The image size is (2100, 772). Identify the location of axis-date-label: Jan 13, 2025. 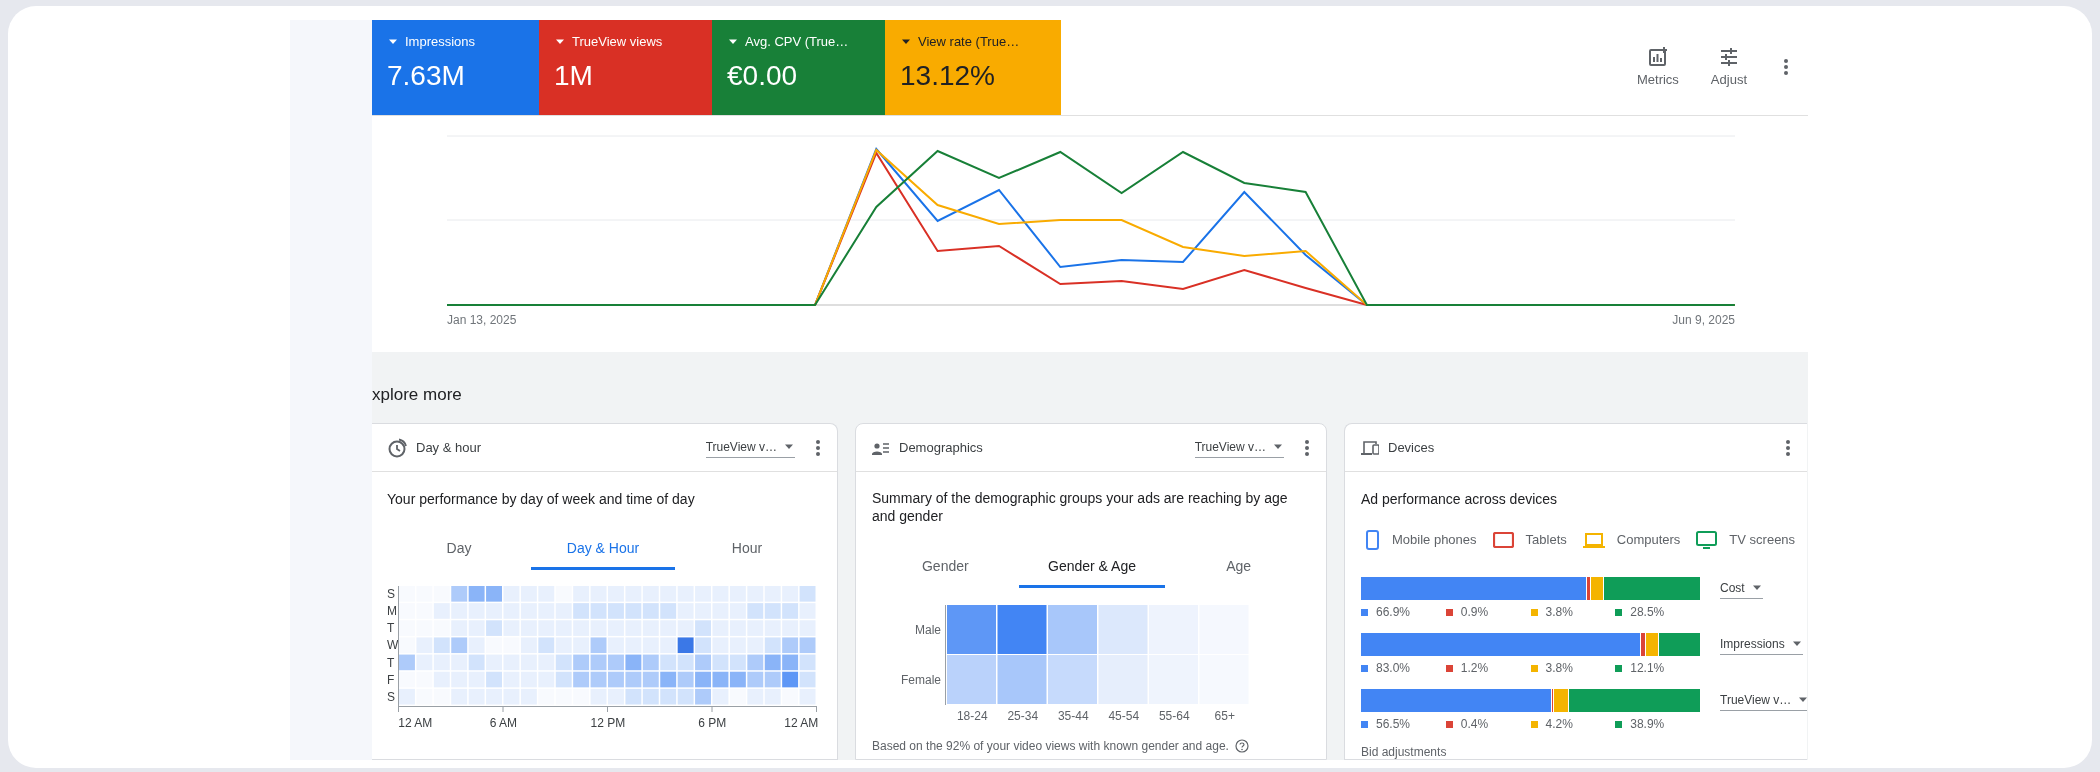
(482, 320).